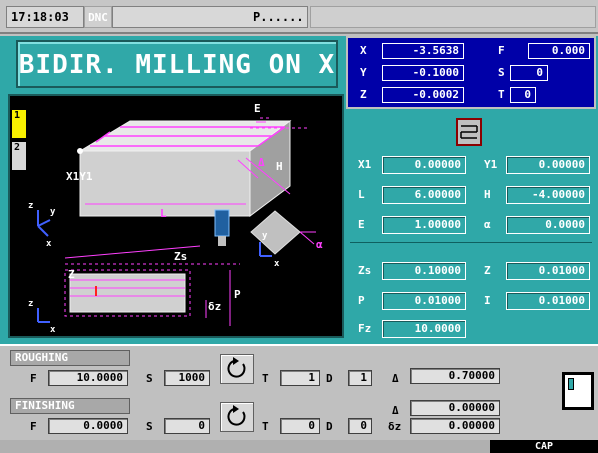 The height and width of the screenshot is (453, 598). I want to click on roughing-t-label: T, so click(265, 378).